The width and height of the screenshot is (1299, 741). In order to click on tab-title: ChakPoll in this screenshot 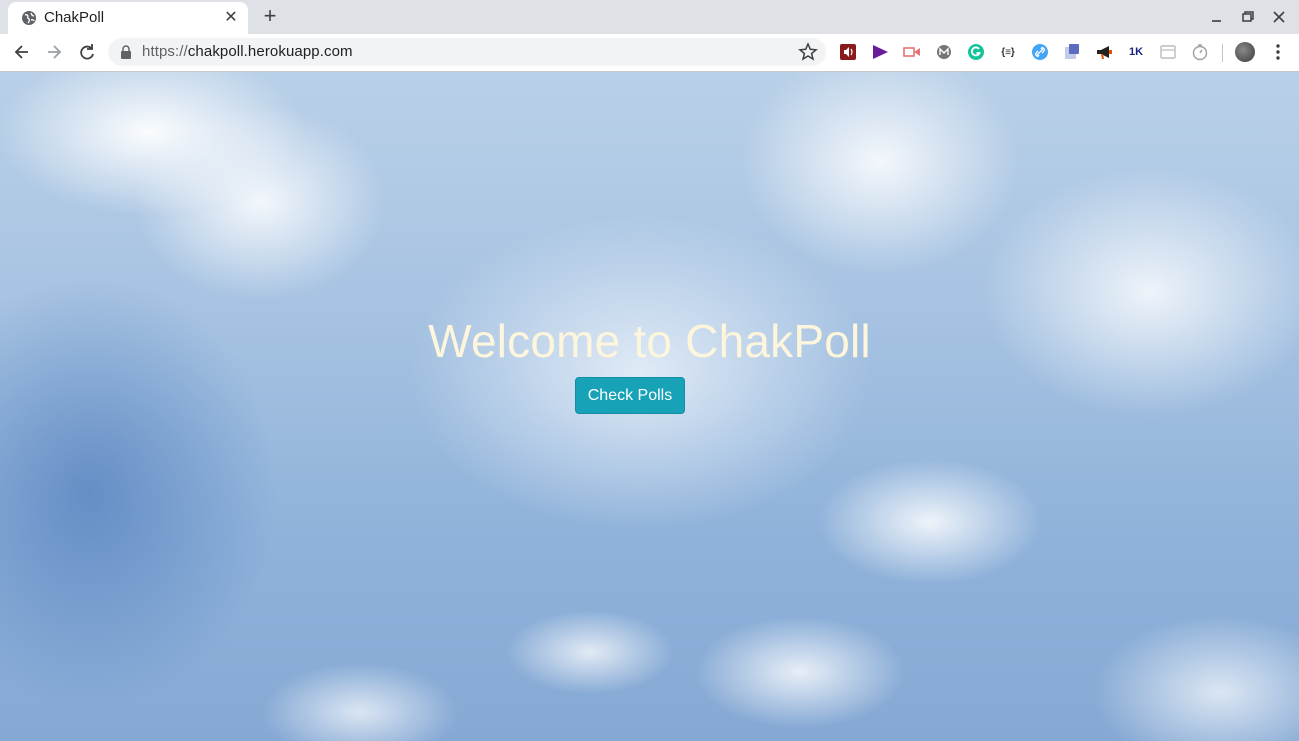, I will do `click(74, 17)`.